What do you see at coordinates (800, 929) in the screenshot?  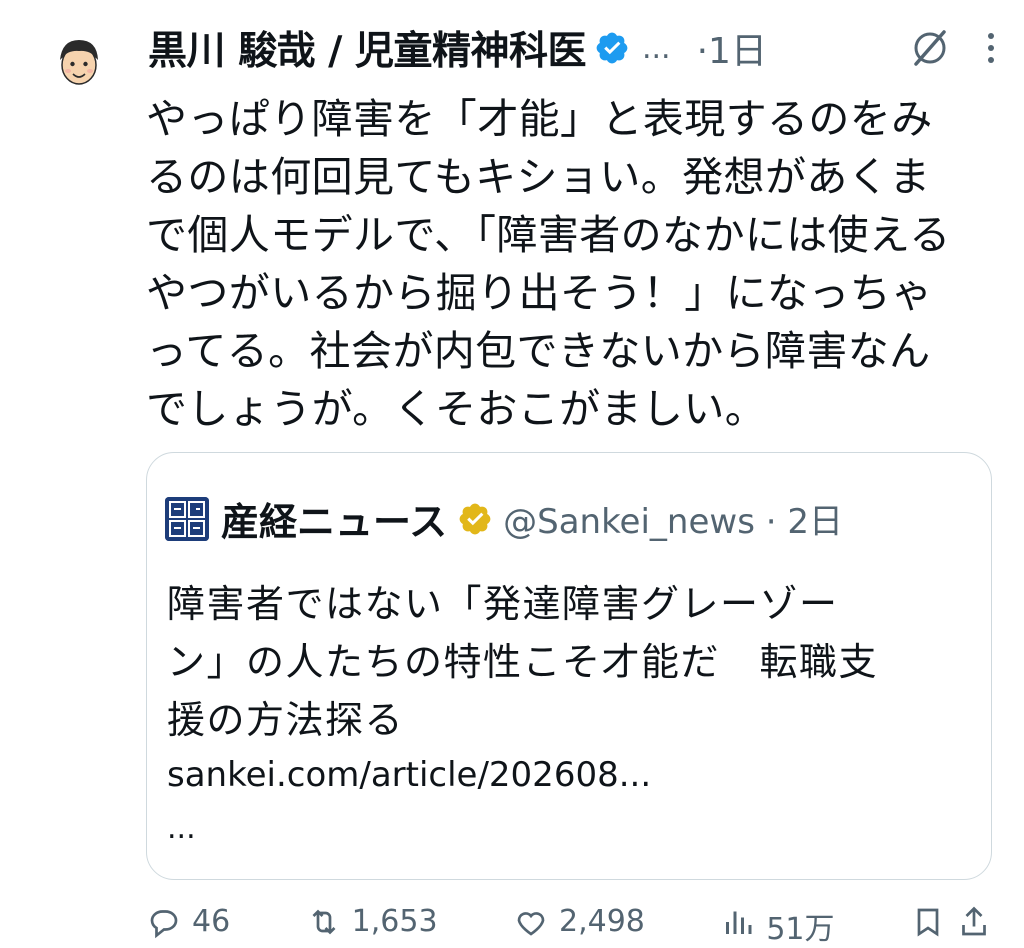 I see `views-count: 51万` at bounding box center [800, 929].